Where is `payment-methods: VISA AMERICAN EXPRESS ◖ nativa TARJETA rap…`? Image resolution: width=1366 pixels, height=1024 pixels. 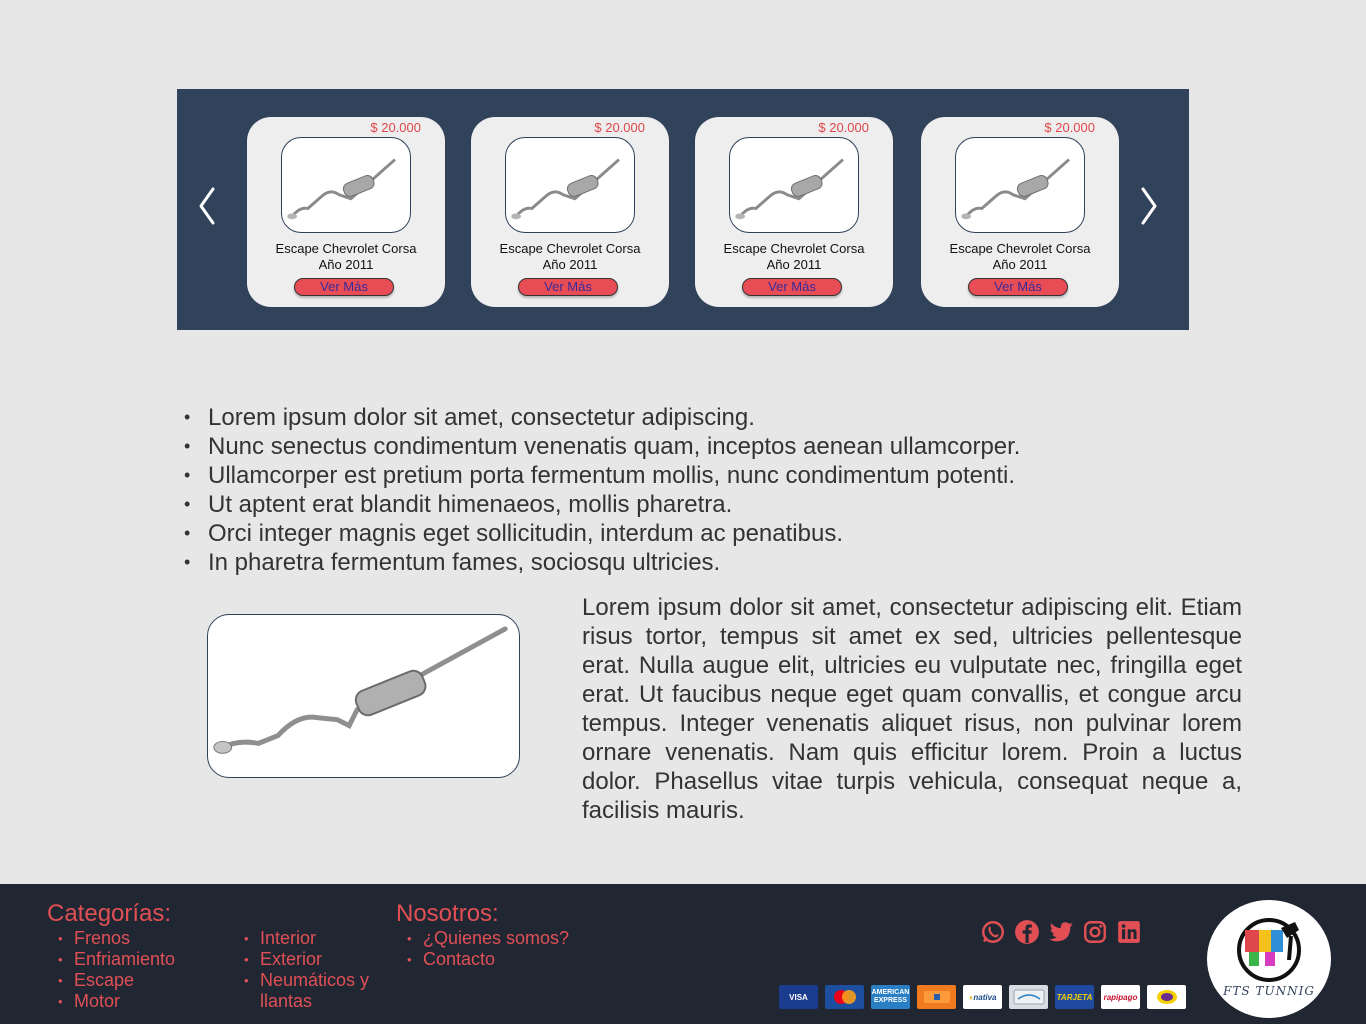
payment-methods: VISA AMERICAN EXPRESS ◖ nativa TARJETA rap… is located at coordinates (982, 997).